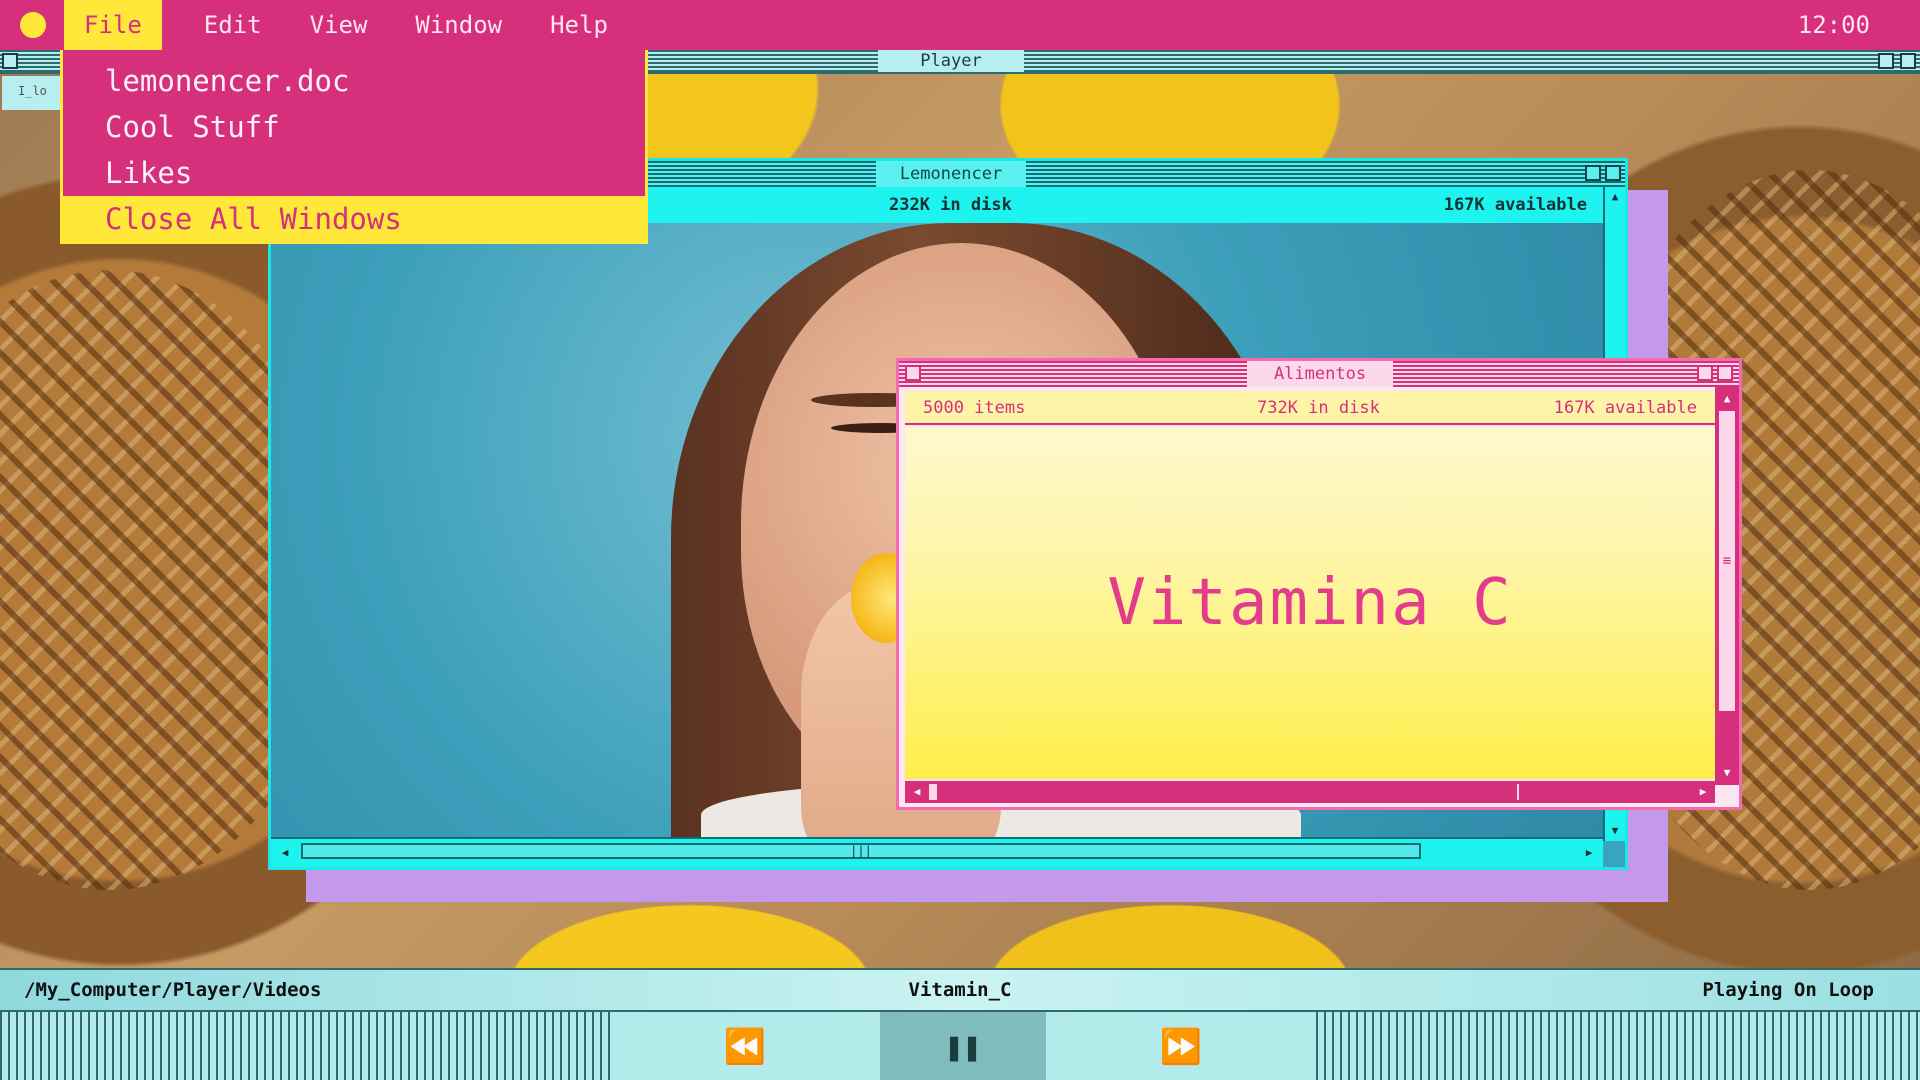 The height and width of the screenshot is (1080, 1920). Describe the element at coordinates (34, 93) in the screenshot. I see `background-window-label: I_lo` at that location.